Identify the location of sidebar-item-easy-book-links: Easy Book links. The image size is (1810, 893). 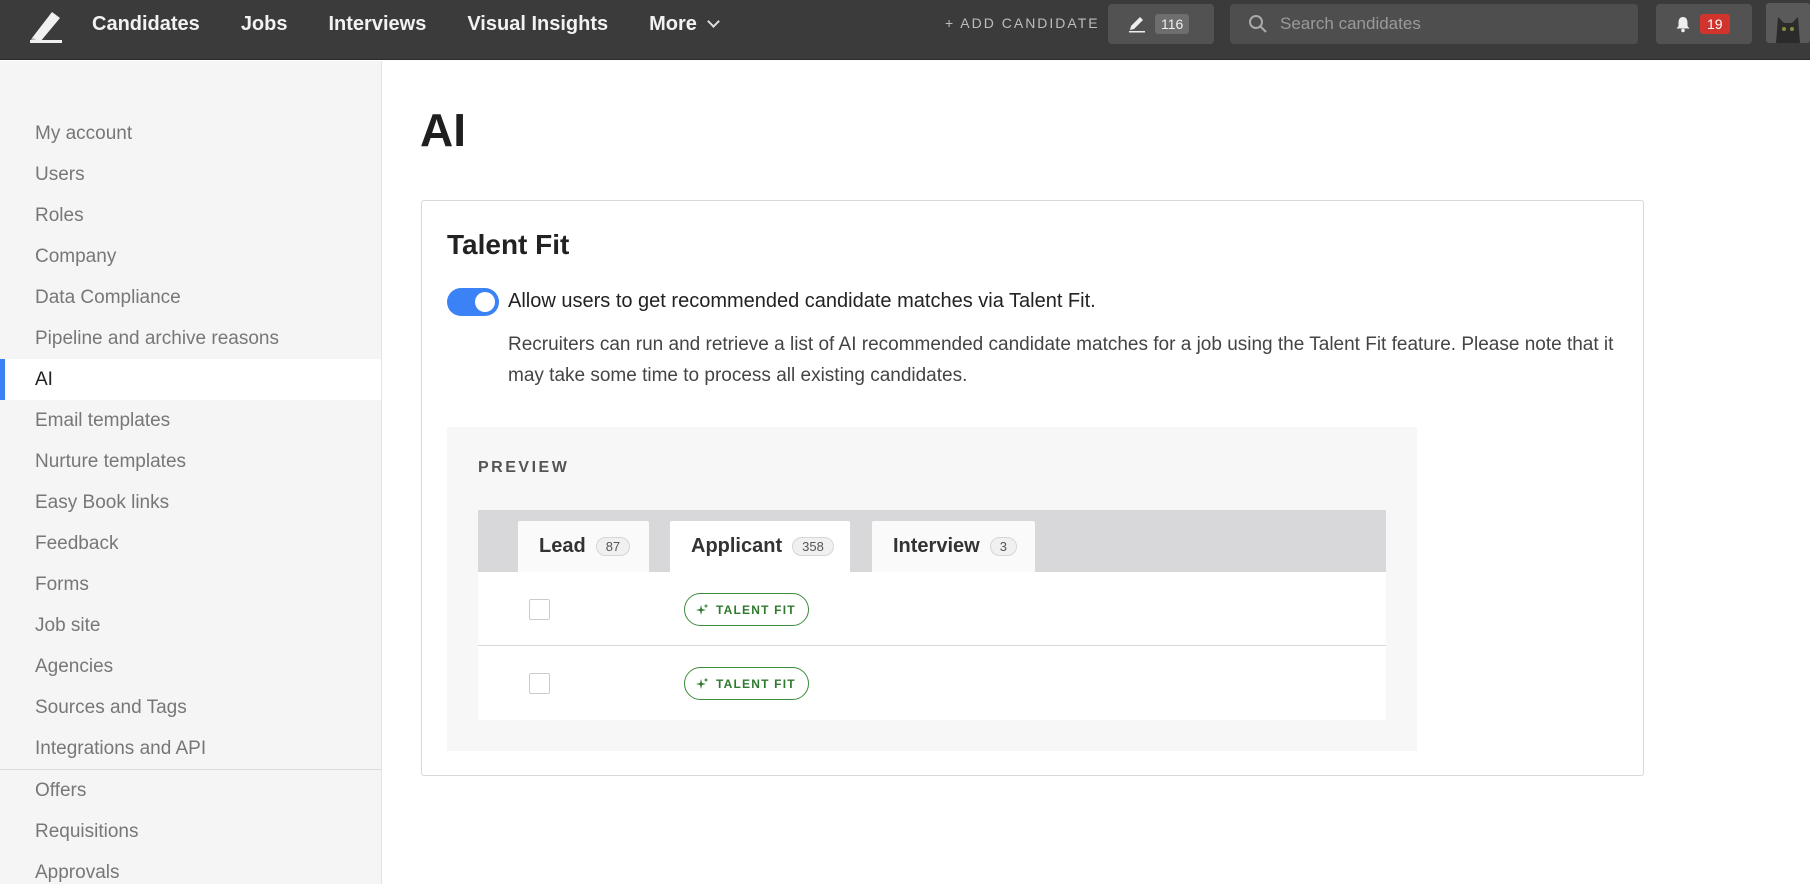
(190, 502).